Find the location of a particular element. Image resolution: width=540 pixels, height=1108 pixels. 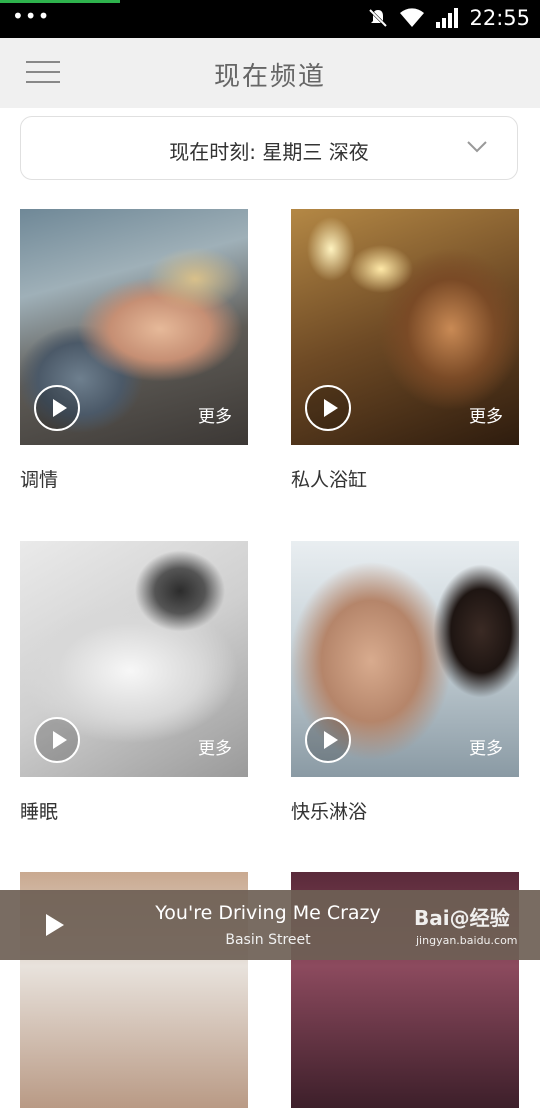

channel-name: 睡眠 is located at coordinates (39, 812).